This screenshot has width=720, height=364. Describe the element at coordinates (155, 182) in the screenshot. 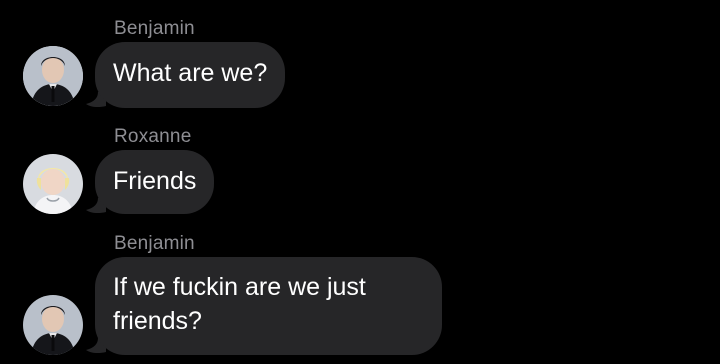

I see `message-bubble: Friends` at that location.